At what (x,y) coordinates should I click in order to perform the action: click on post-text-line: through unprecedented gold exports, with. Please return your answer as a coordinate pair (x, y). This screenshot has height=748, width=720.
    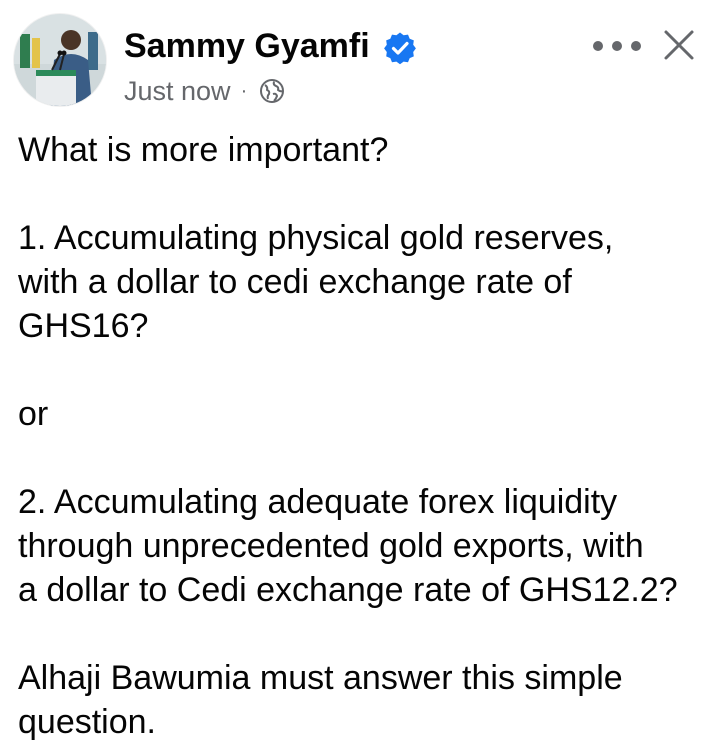
    Looking at the image, I should click on (331, 546).